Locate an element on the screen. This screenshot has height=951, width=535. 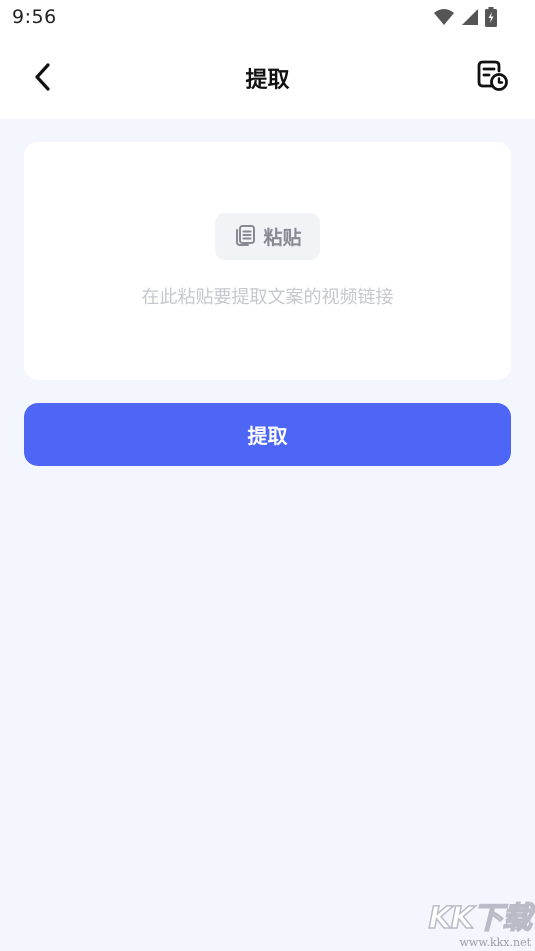
paste-label: 粘贴 is located at coordinates (282, 238).